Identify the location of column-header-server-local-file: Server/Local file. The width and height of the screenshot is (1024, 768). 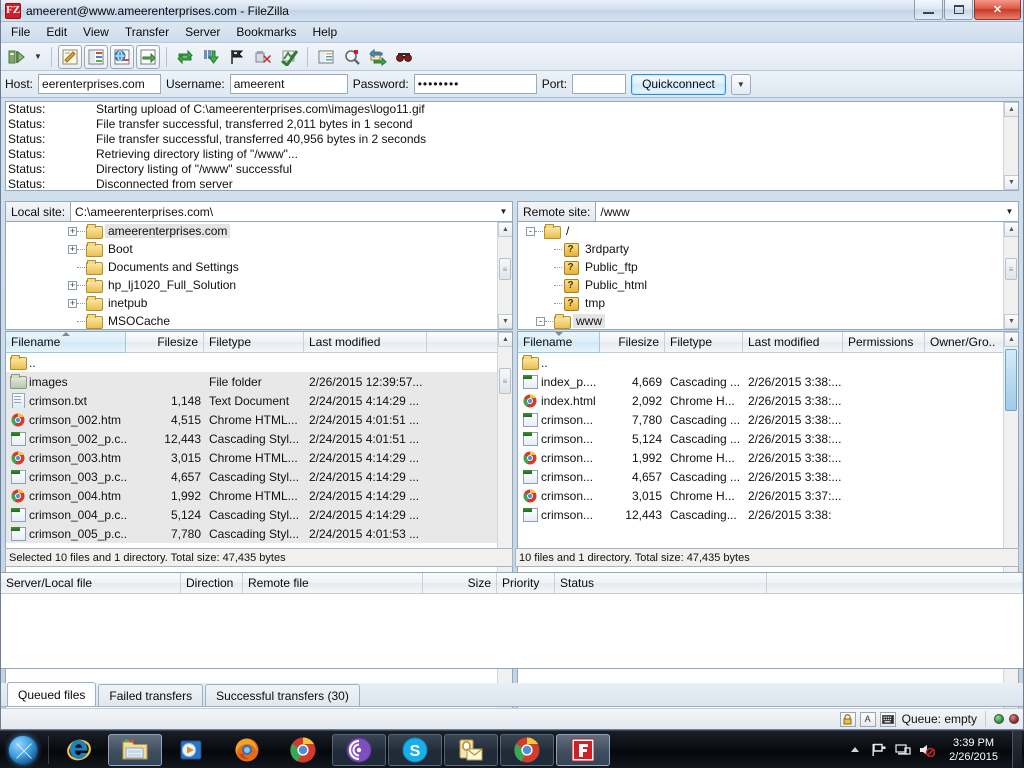
(91, 583).